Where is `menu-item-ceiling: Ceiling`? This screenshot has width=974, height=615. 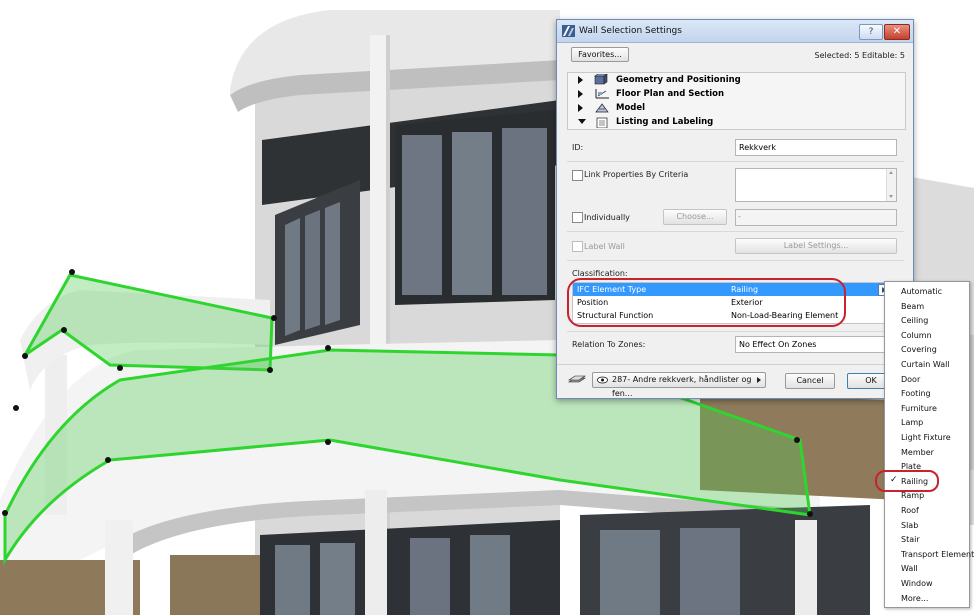
menu-item-ceiling: Ceiling is located at coordinates (927, 320).